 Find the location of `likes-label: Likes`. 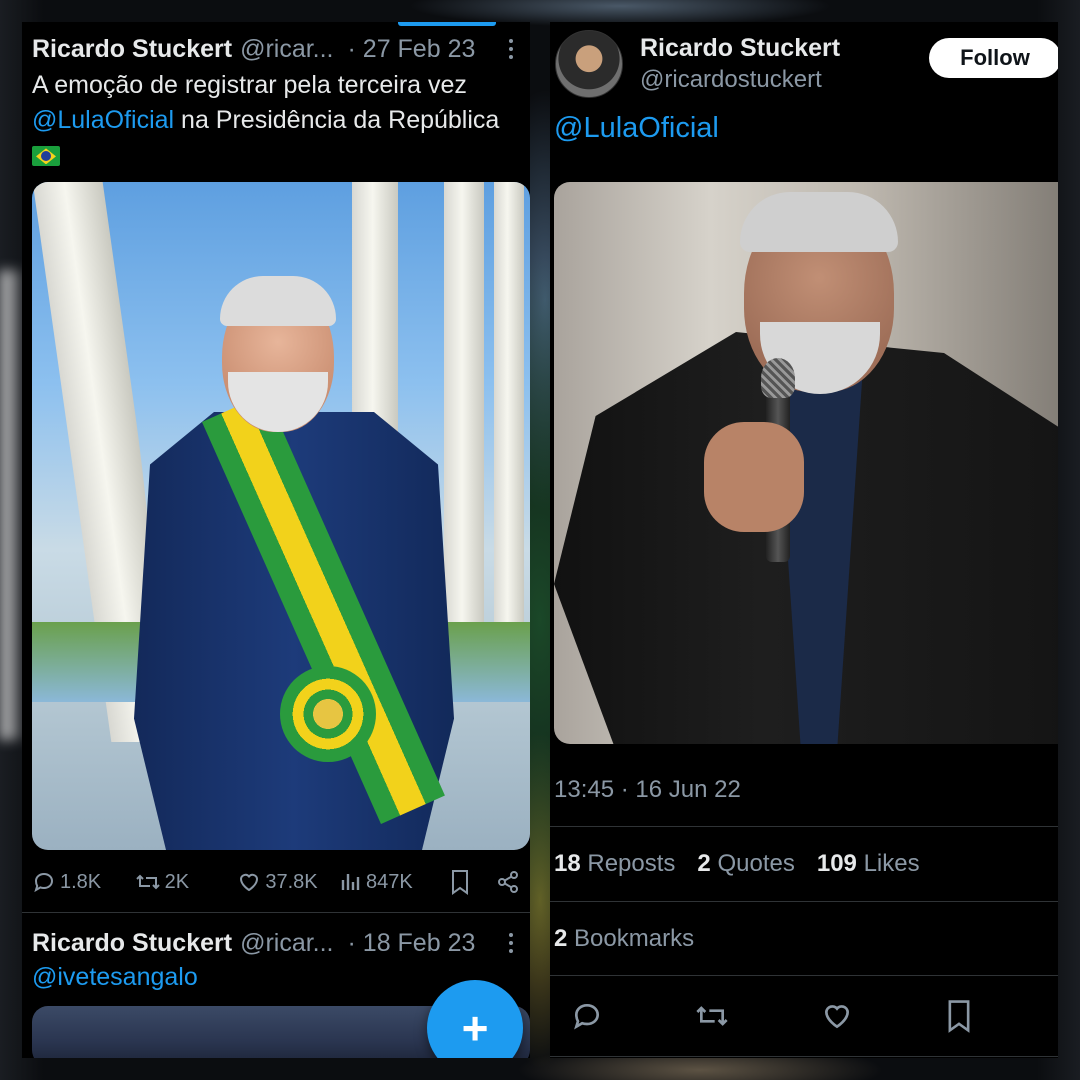

likes-label: Likes is located at coordinates (891, 863).